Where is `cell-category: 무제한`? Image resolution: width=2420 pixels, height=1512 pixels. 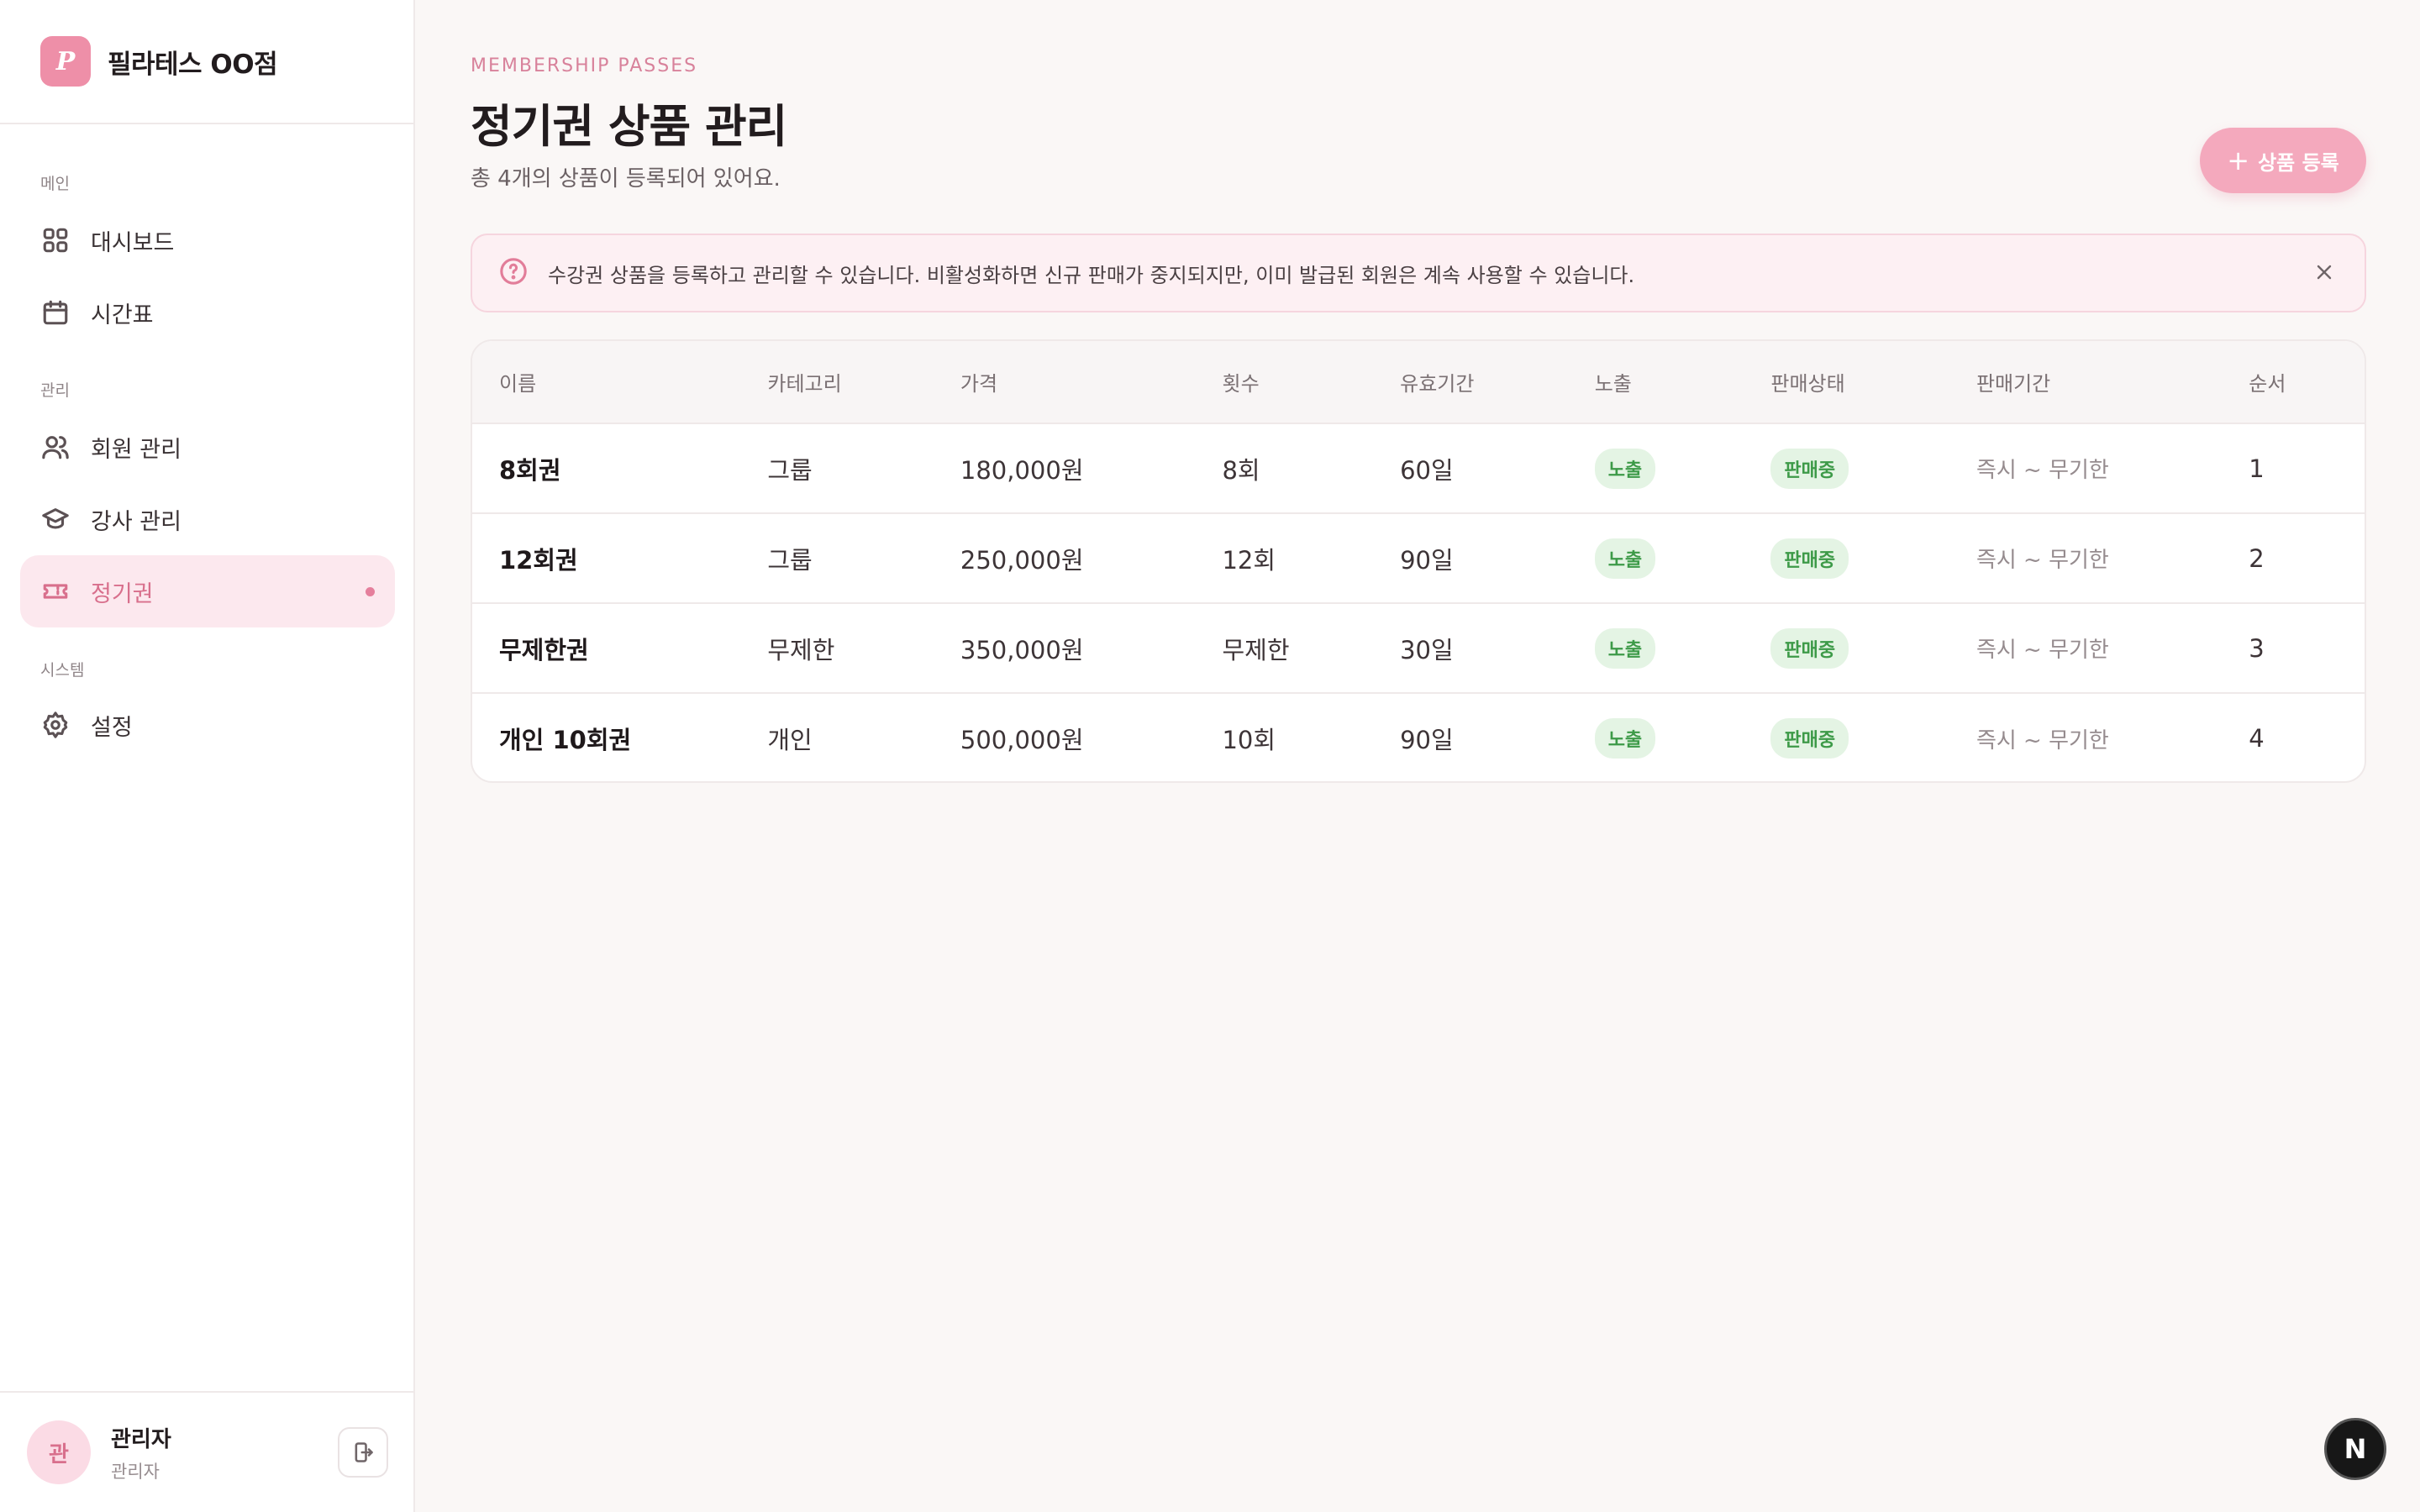
cell-category: 무제한 is located at coordinates (801, 649).